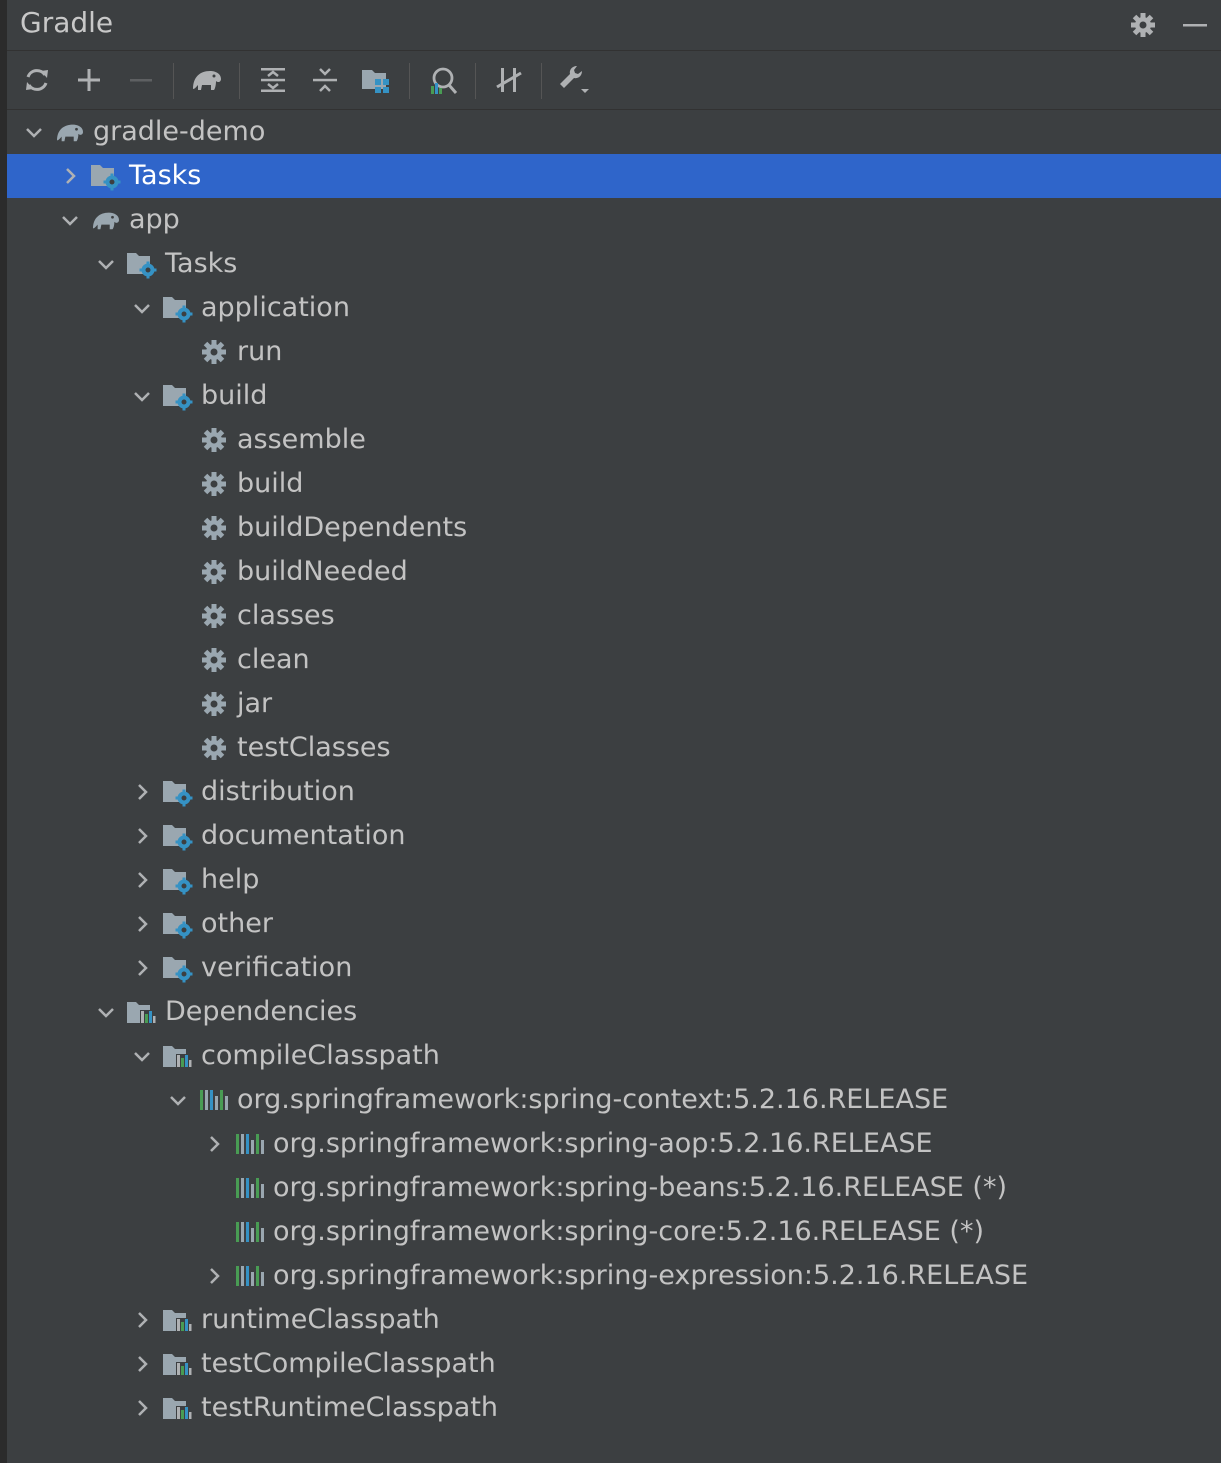 The height and width of the screenshot is (1463, 1221). I want to click on tool-window-title: Gradle, so click(67, 22).